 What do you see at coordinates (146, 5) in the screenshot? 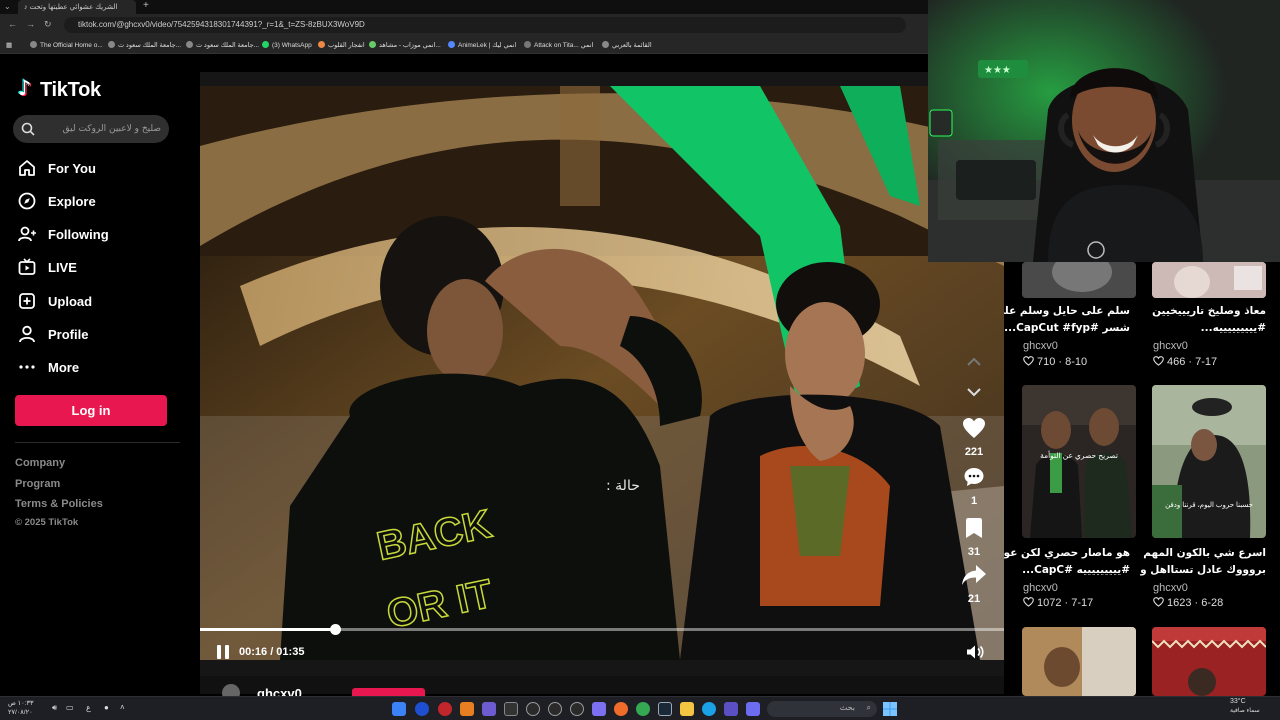
I see `new-tab-button: +` at bounding box center [146, 5].